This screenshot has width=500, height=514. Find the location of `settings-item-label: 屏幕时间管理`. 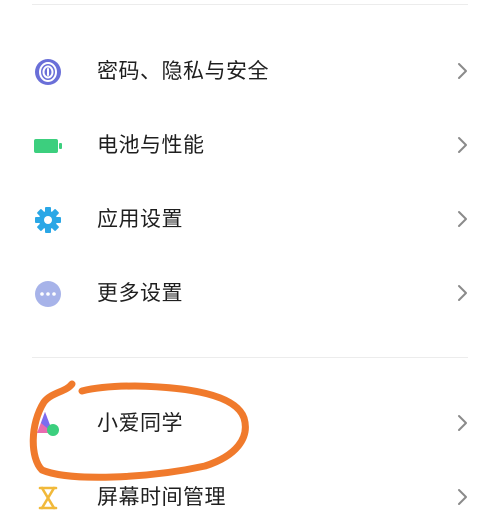

settings-item-label: 屏幕时间管理 is located at coordinates (161, 497).